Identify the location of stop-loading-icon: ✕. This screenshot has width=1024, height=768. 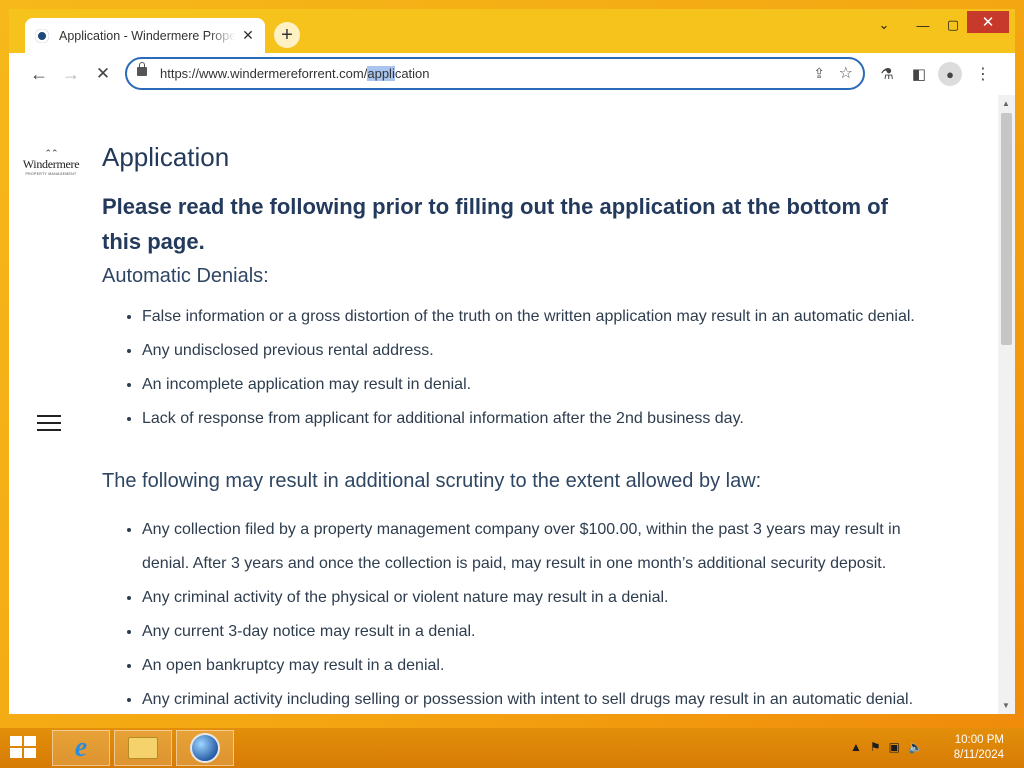
(103, 74).